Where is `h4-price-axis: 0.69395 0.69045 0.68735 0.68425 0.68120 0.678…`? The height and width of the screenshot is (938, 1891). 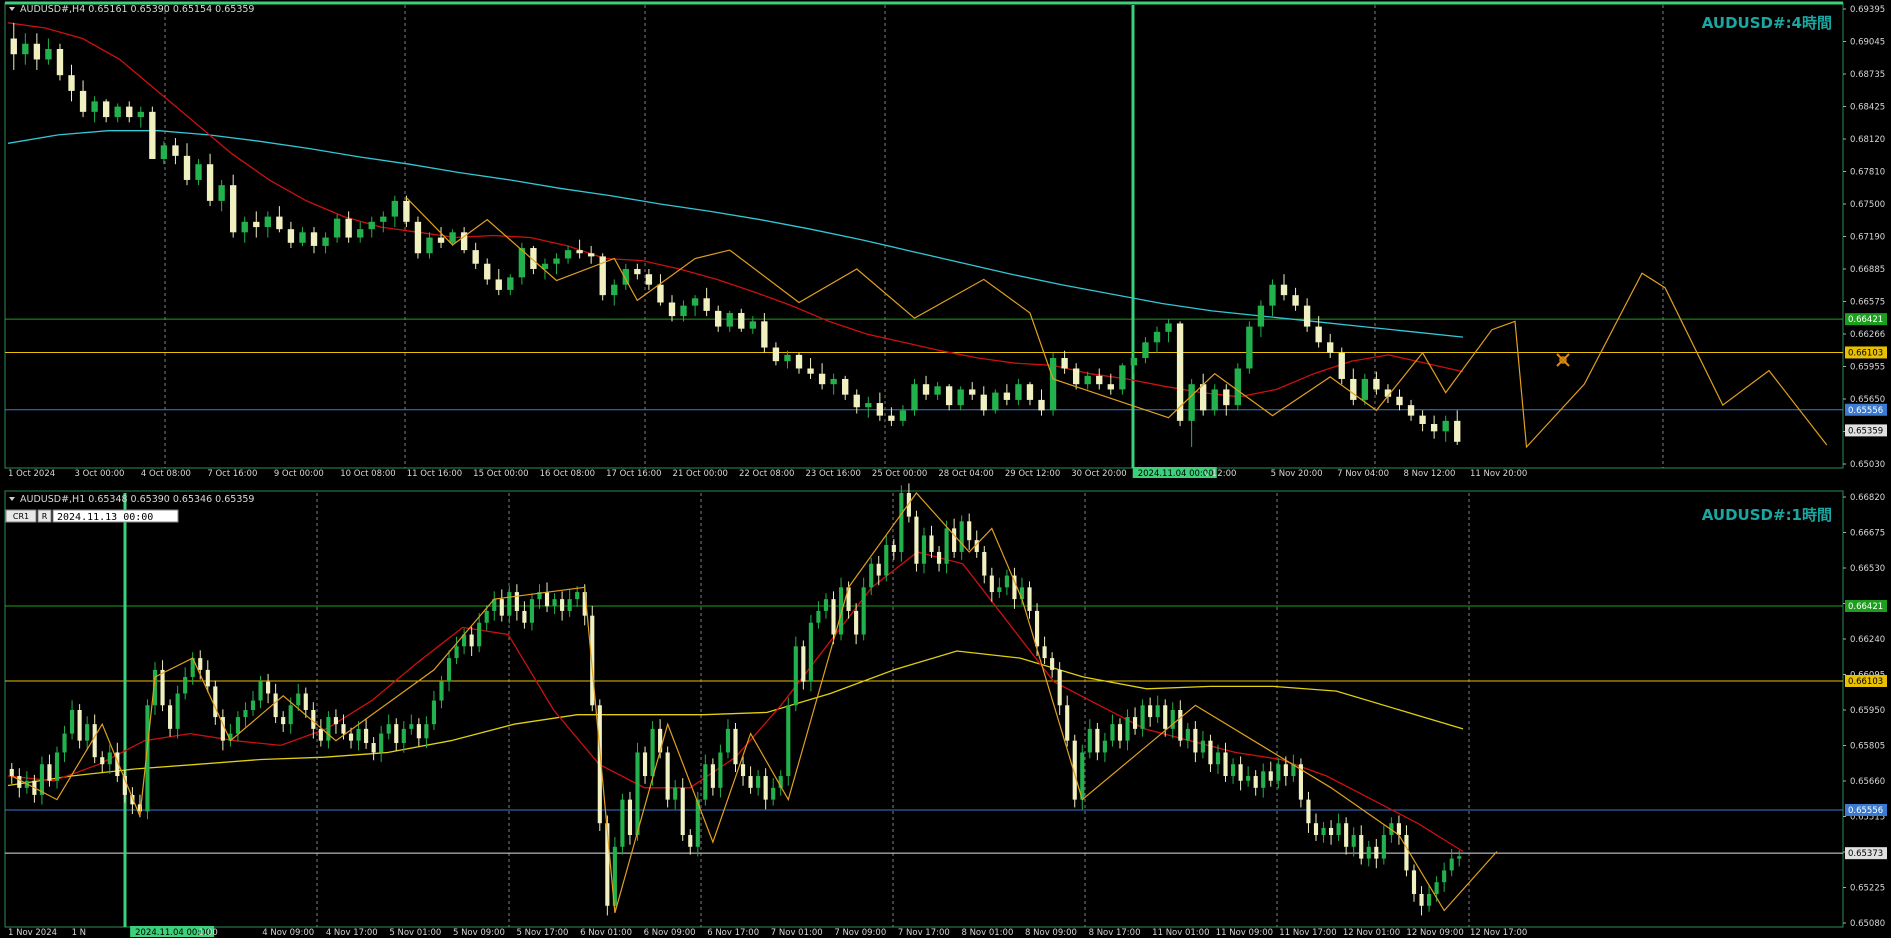 h4-price-axis: 0.69395 0.69045 0.68735 0.68425 0.68120 0.678… is located at coordinates (1865, 237).